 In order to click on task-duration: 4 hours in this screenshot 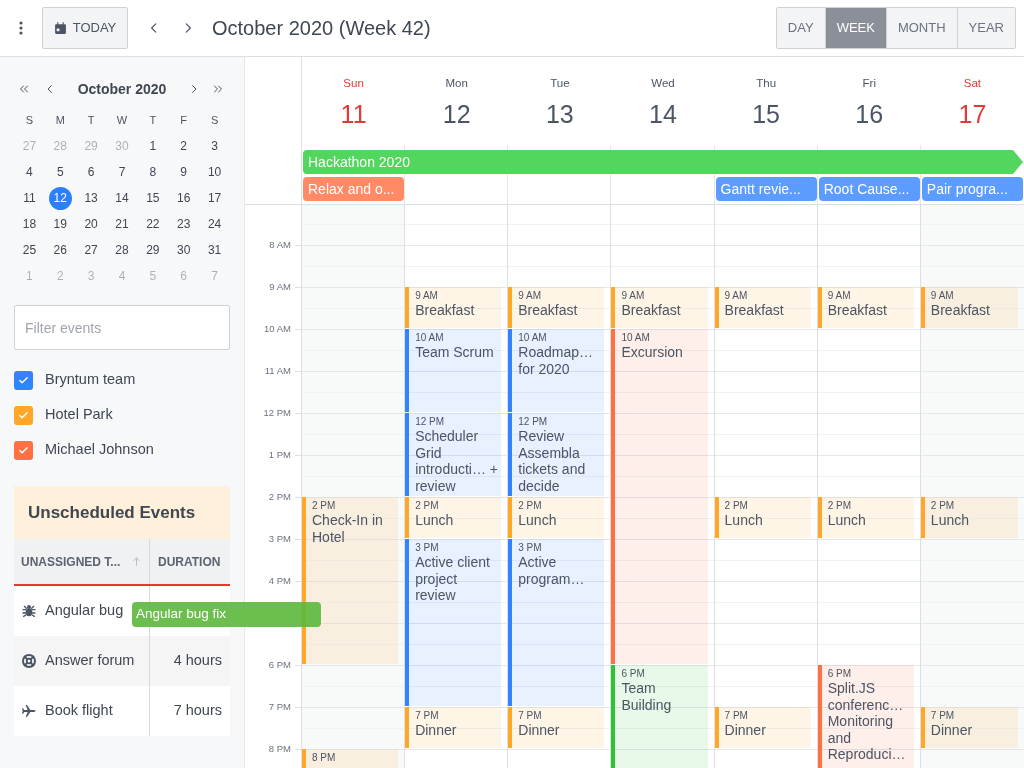, I will do `click(197, 661)`.